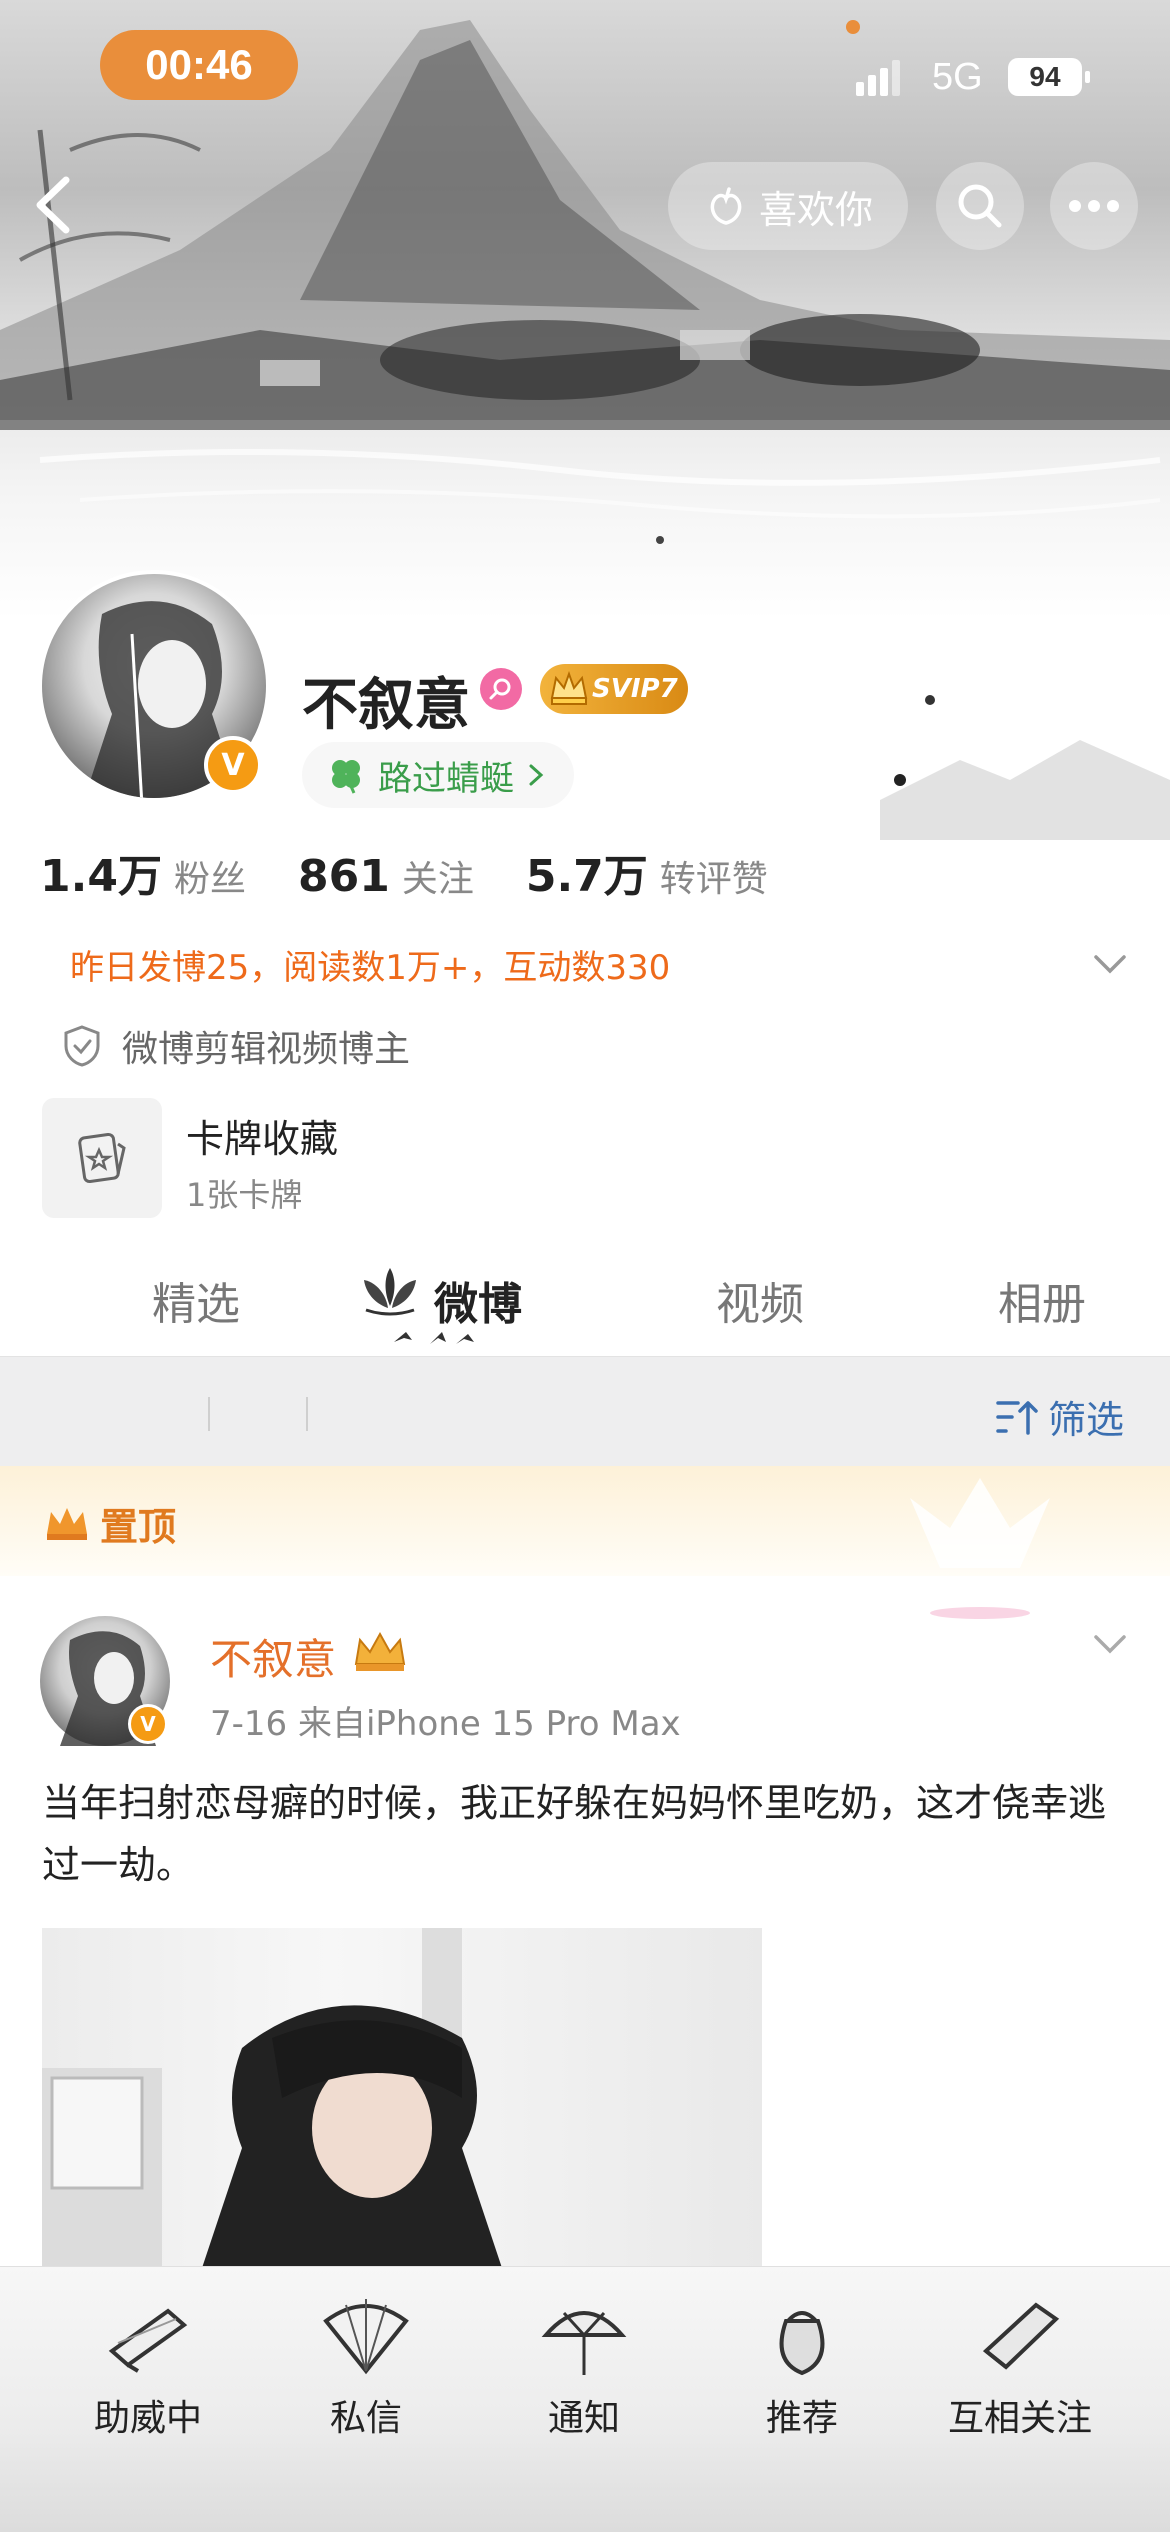 The width and height of the screenshot is (1170, 2532). Describe the element at coordinates (853, 27) in the screenshot. I see `privacy-indicator-dot` at that location.